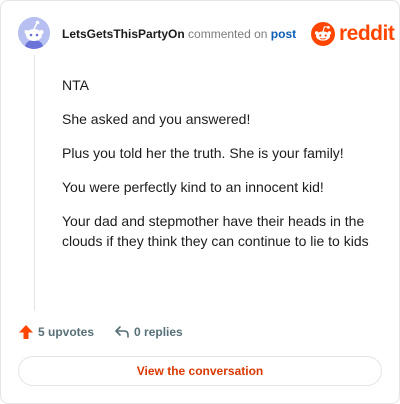 The width and height of the screenshot is (400, 404). What do you see at coordinates (200, 371) in the screenshot?
I see `view-conversation-button: View the conversation` at bounding box center [200, 371].